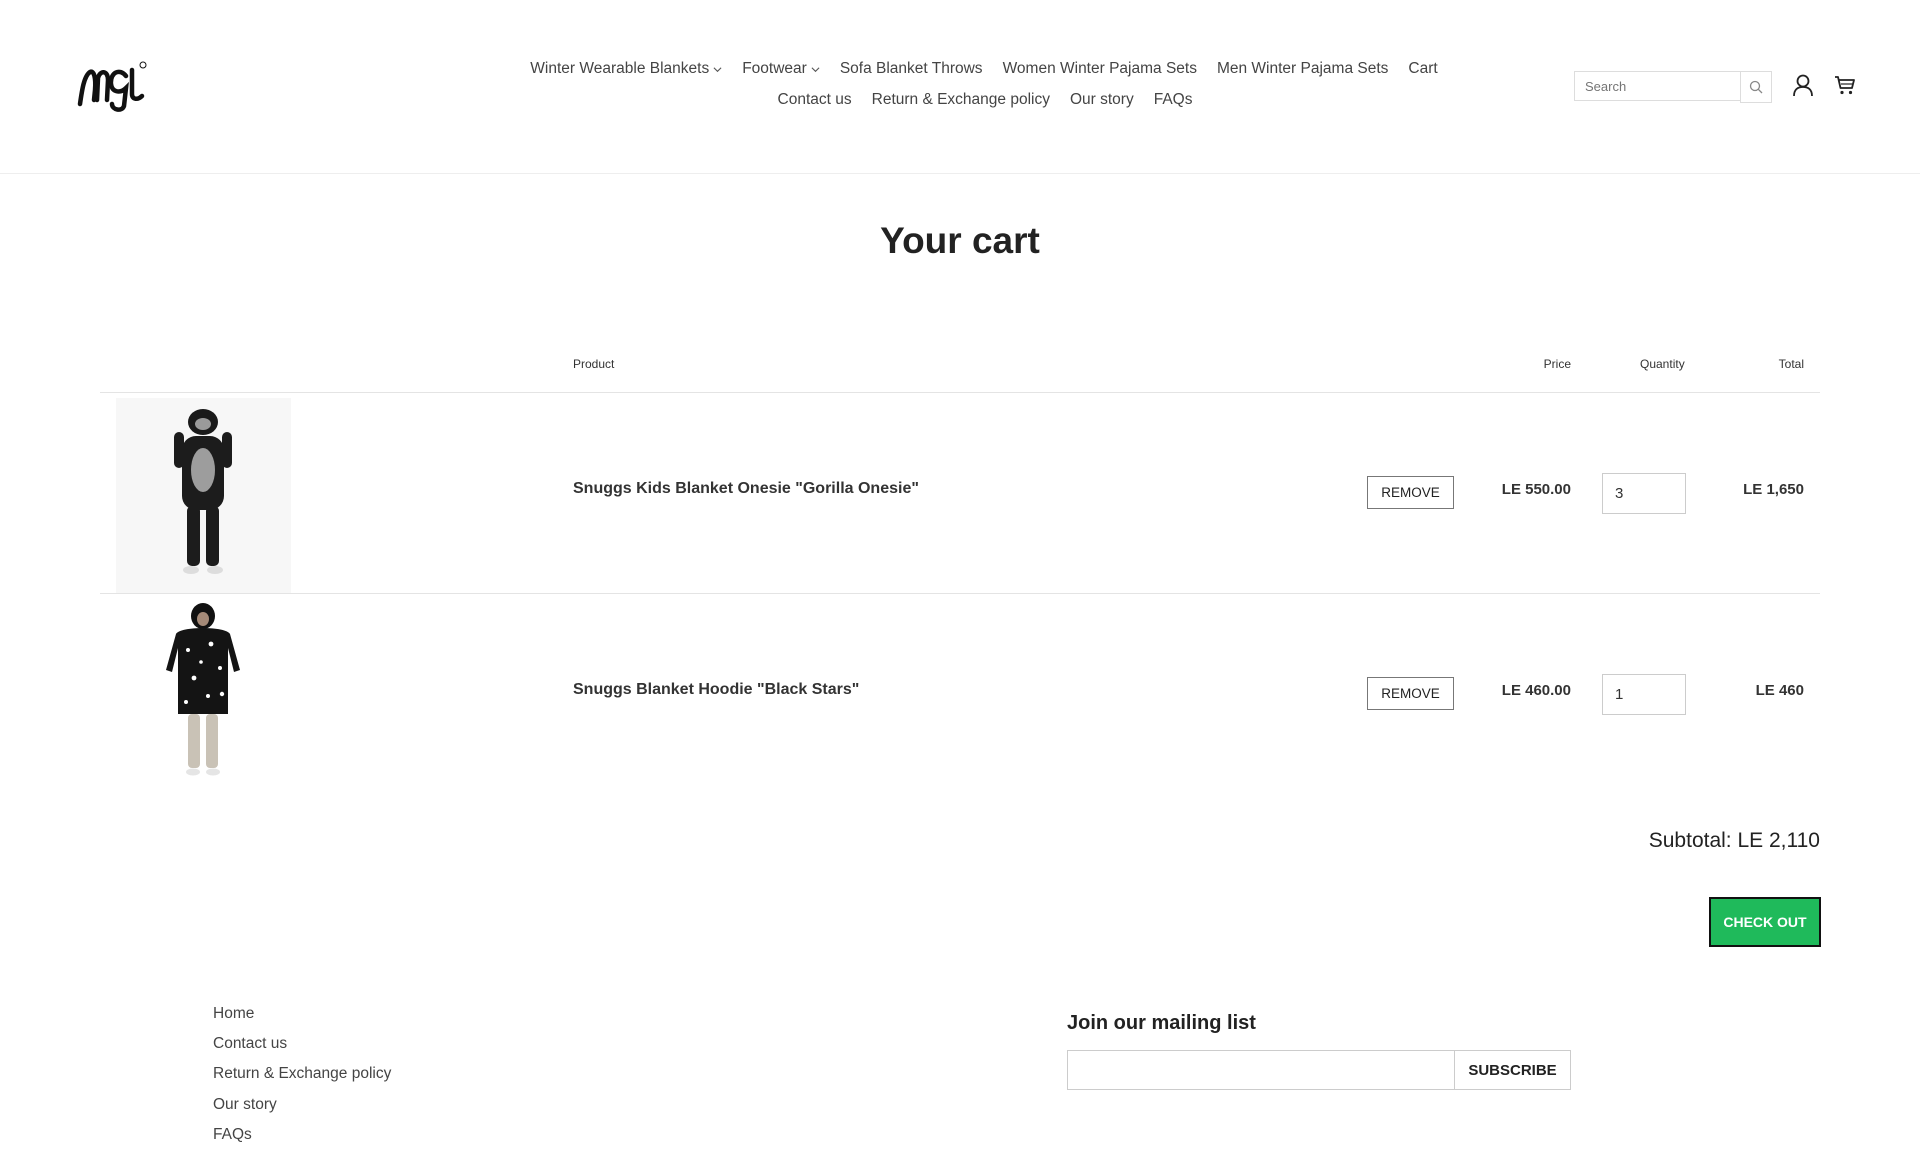 The image size is (1920, 1165). I want to click on nav-women-winter-pajama-sets: Women Winter Pajama Sets, so click(1100, 69).